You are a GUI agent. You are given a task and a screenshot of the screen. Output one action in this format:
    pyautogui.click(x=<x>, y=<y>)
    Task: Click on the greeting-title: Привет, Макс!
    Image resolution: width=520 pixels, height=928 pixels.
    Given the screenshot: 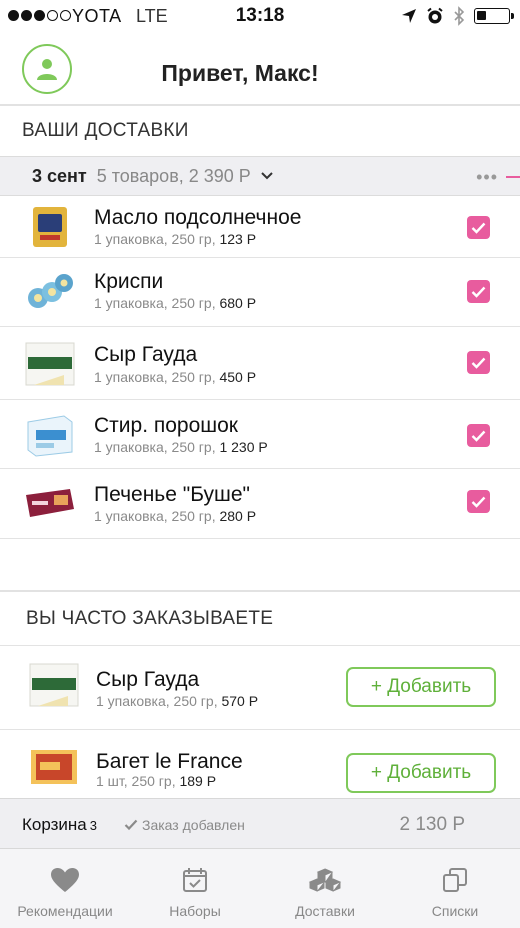 What is the action you would take?
    pyautogui.click(x=240, y=73)
    